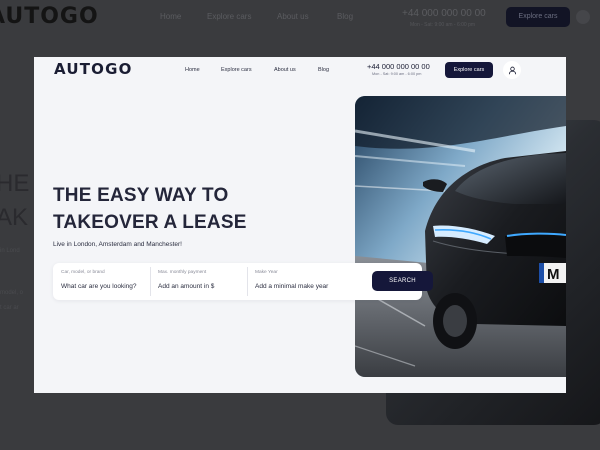 The width and height of the screenshot is (600, 450). Describe the element at coordinates (9, 308) in the screenshot. I see `background-field-value-fragment: t car ar` at that location.